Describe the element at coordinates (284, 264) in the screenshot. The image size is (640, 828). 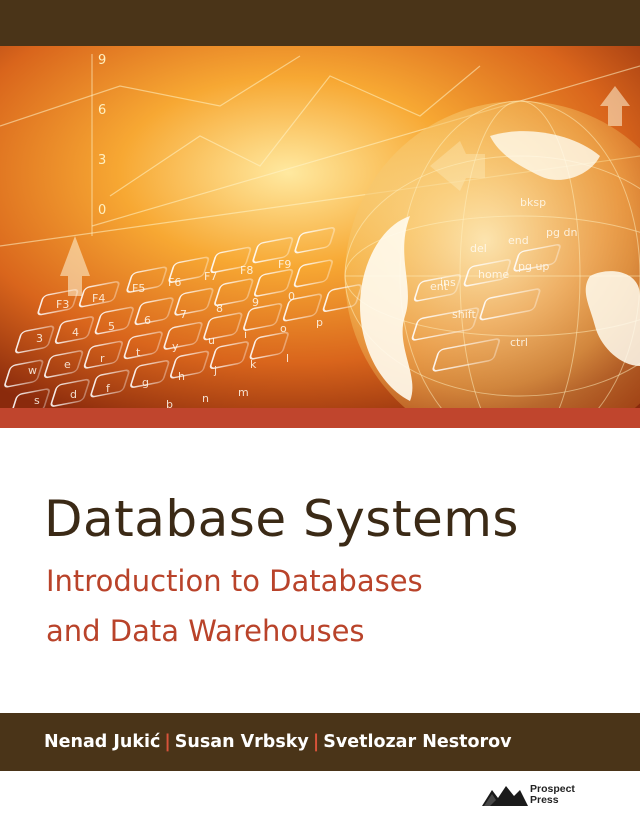
I see `key-label: F9` at that location.